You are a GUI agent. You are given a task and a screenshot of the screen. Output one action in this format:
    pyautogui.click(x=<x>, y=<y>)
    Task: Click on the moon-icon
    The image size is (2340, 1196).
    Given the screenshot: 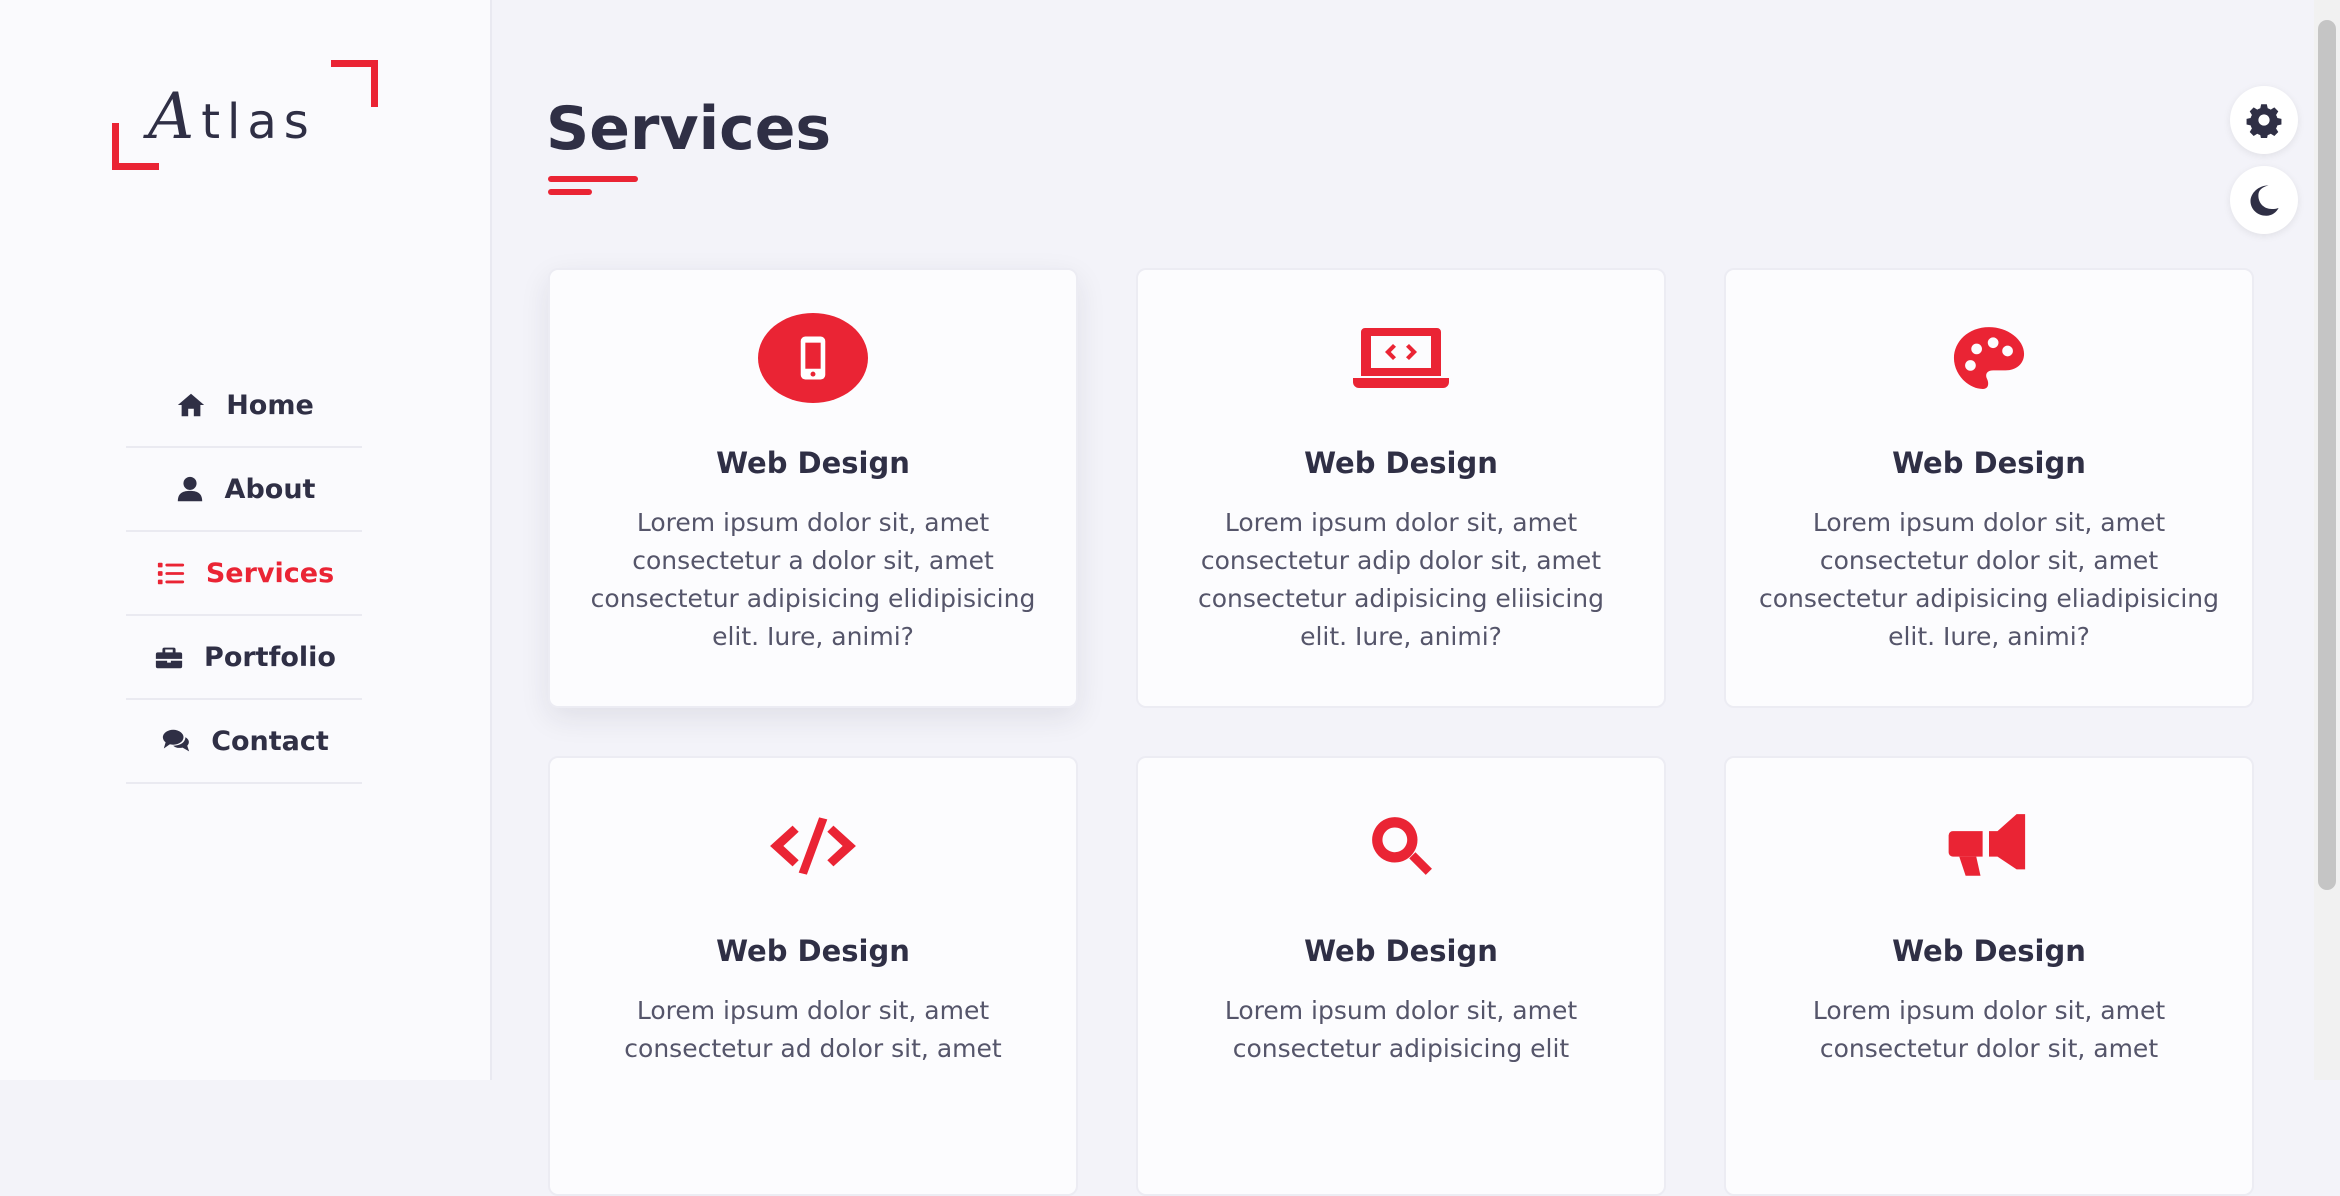 What is the action you would take?
    pyautogui.click(x=2264, y=200)
    